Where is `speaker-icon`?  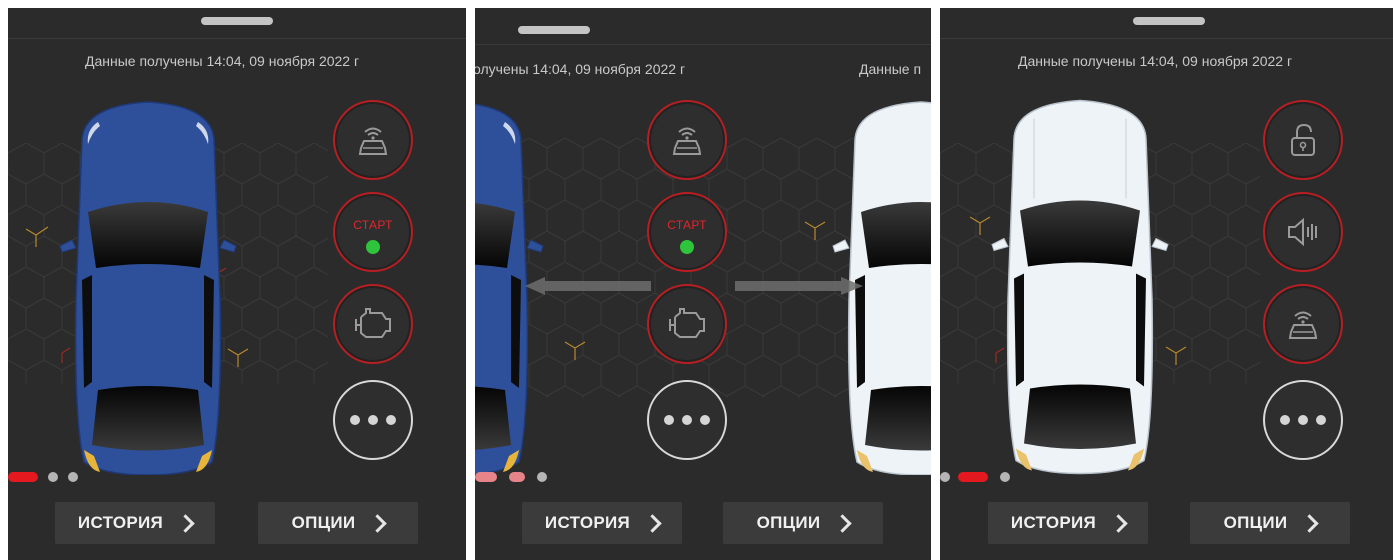
speaker-icon is located at coordinates (1302, 232).